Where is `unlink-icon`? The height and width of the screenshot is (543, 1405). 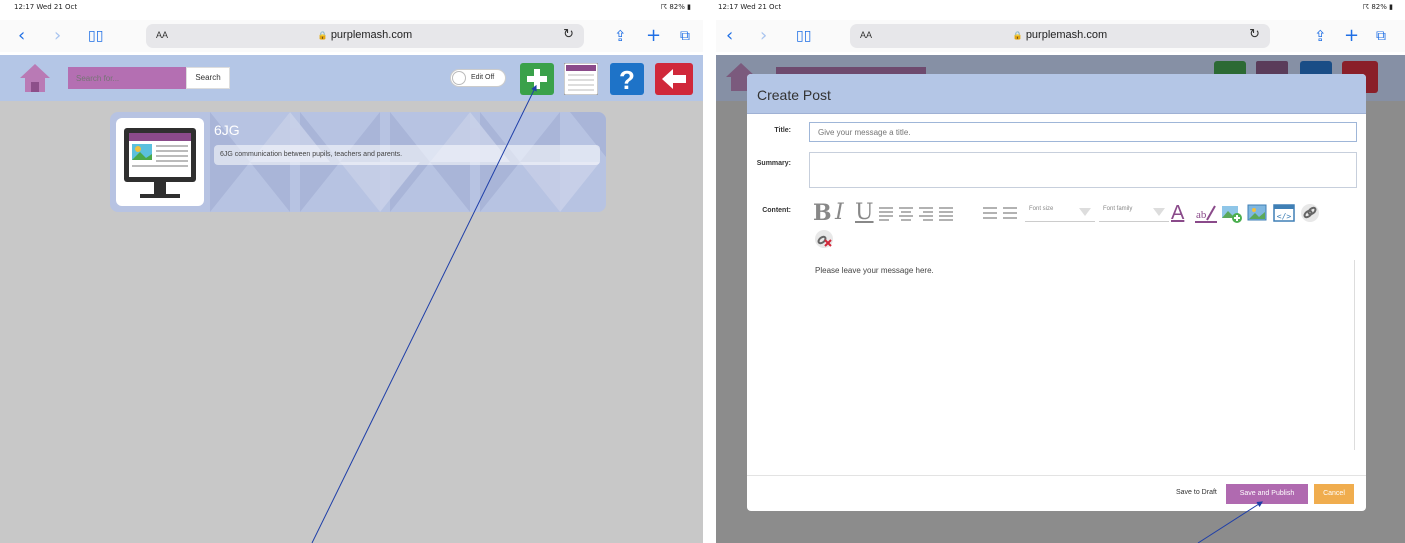
unlink-icon is located at coordinates (824, 239).